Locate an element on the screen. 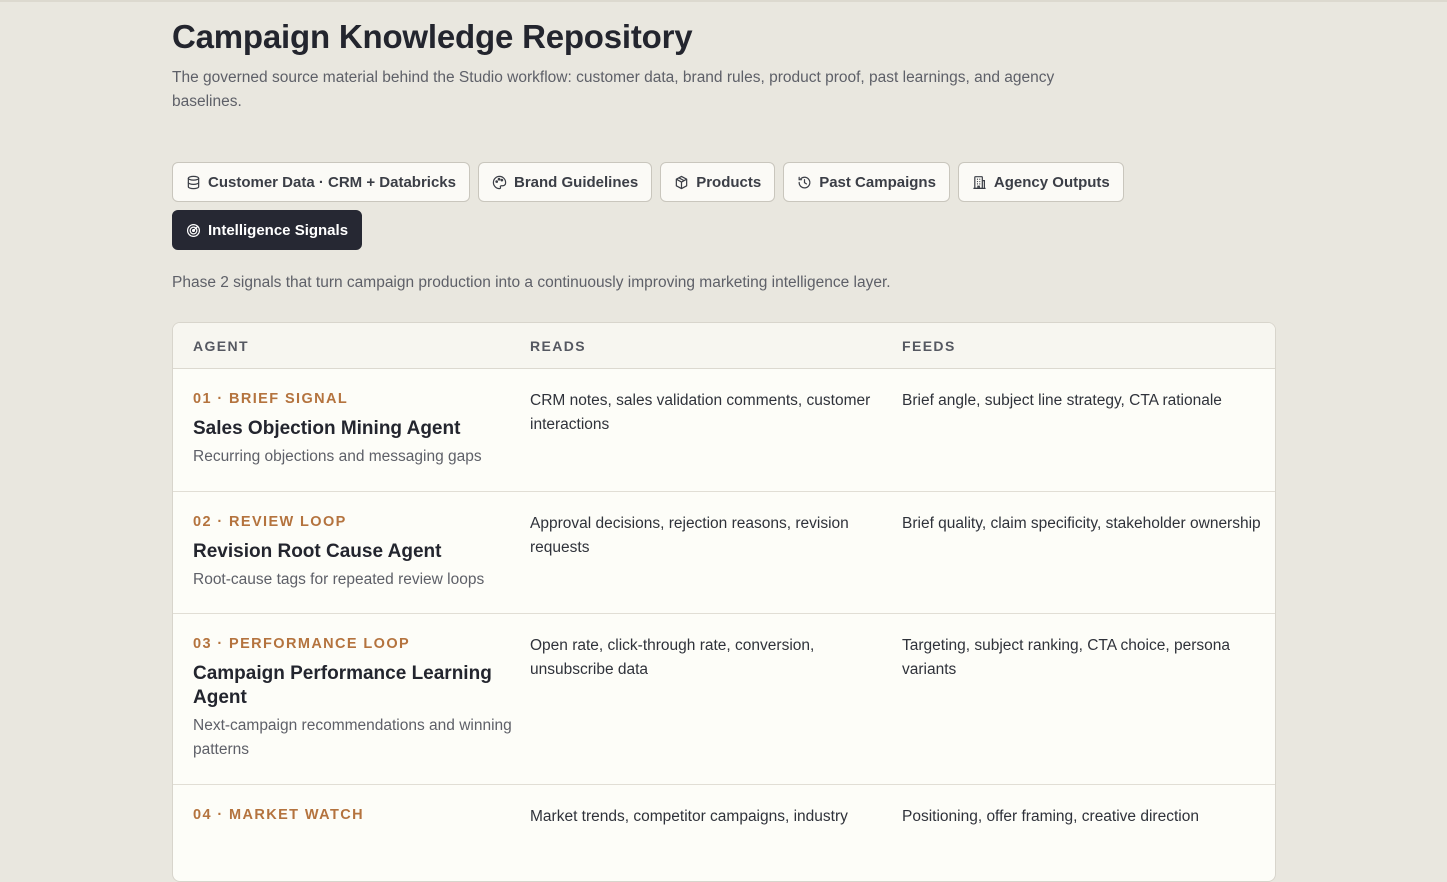  tab-agency-outputs: Agency Outputs is located at coordinates (1040, 182).